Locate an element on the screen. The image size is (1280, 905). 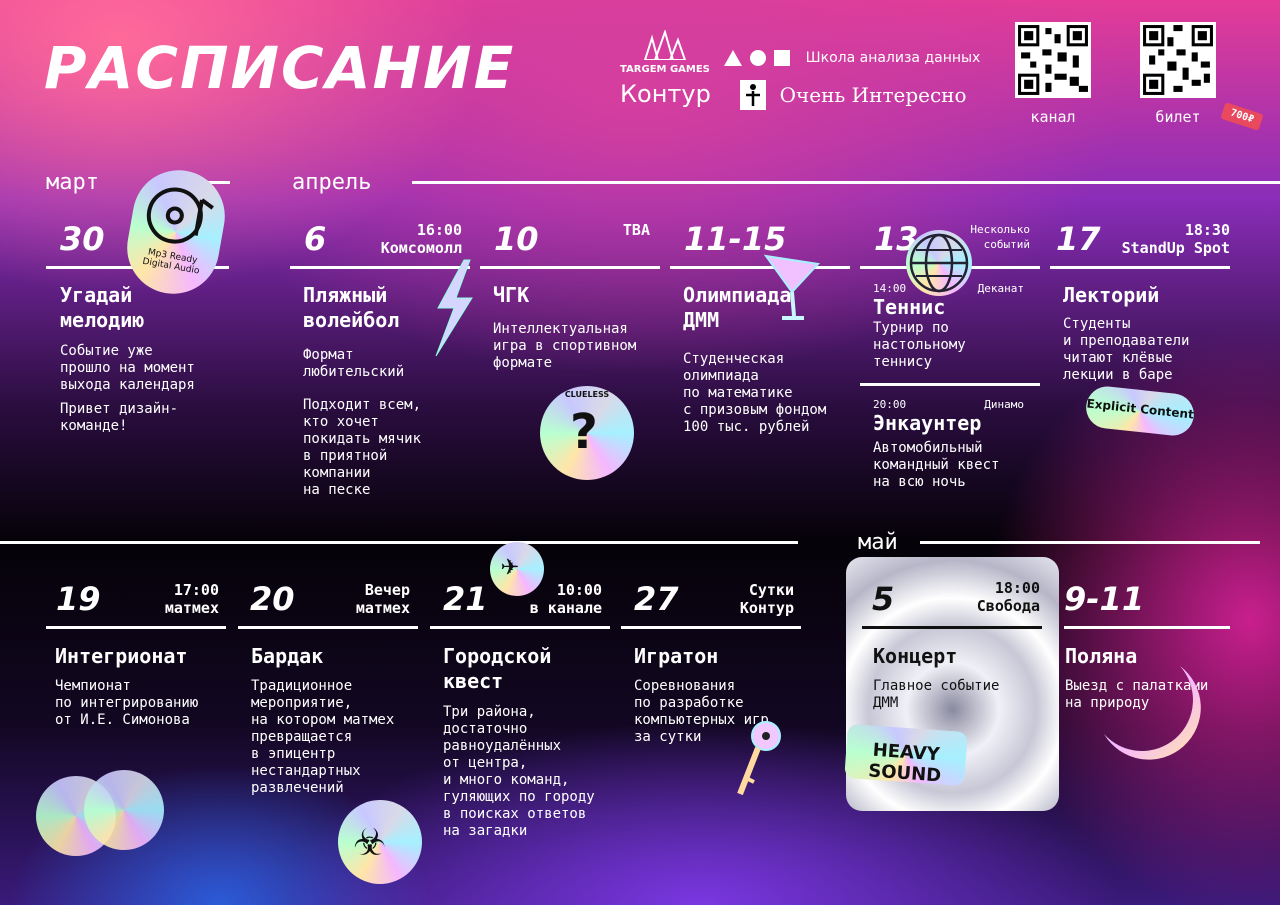
event-title: Теннис is located at coordinates (909, 307).